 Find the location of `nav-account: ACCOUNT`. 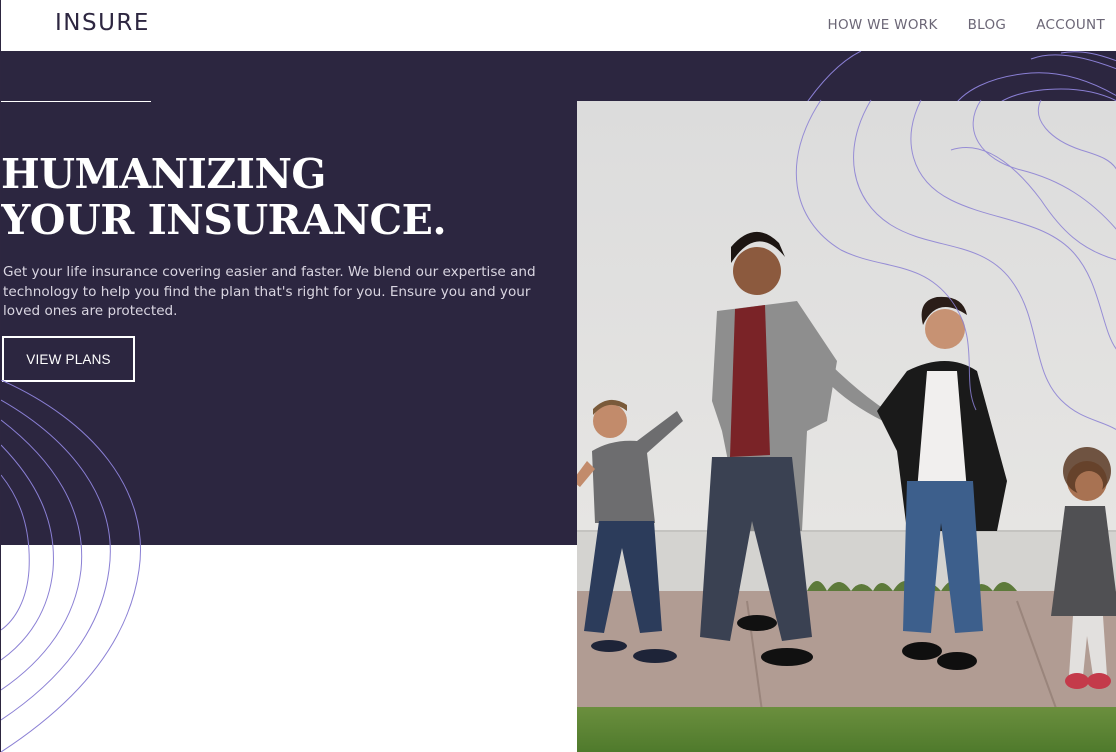

nav-account: ACCOUNT is located at coordinates (1070, 25).